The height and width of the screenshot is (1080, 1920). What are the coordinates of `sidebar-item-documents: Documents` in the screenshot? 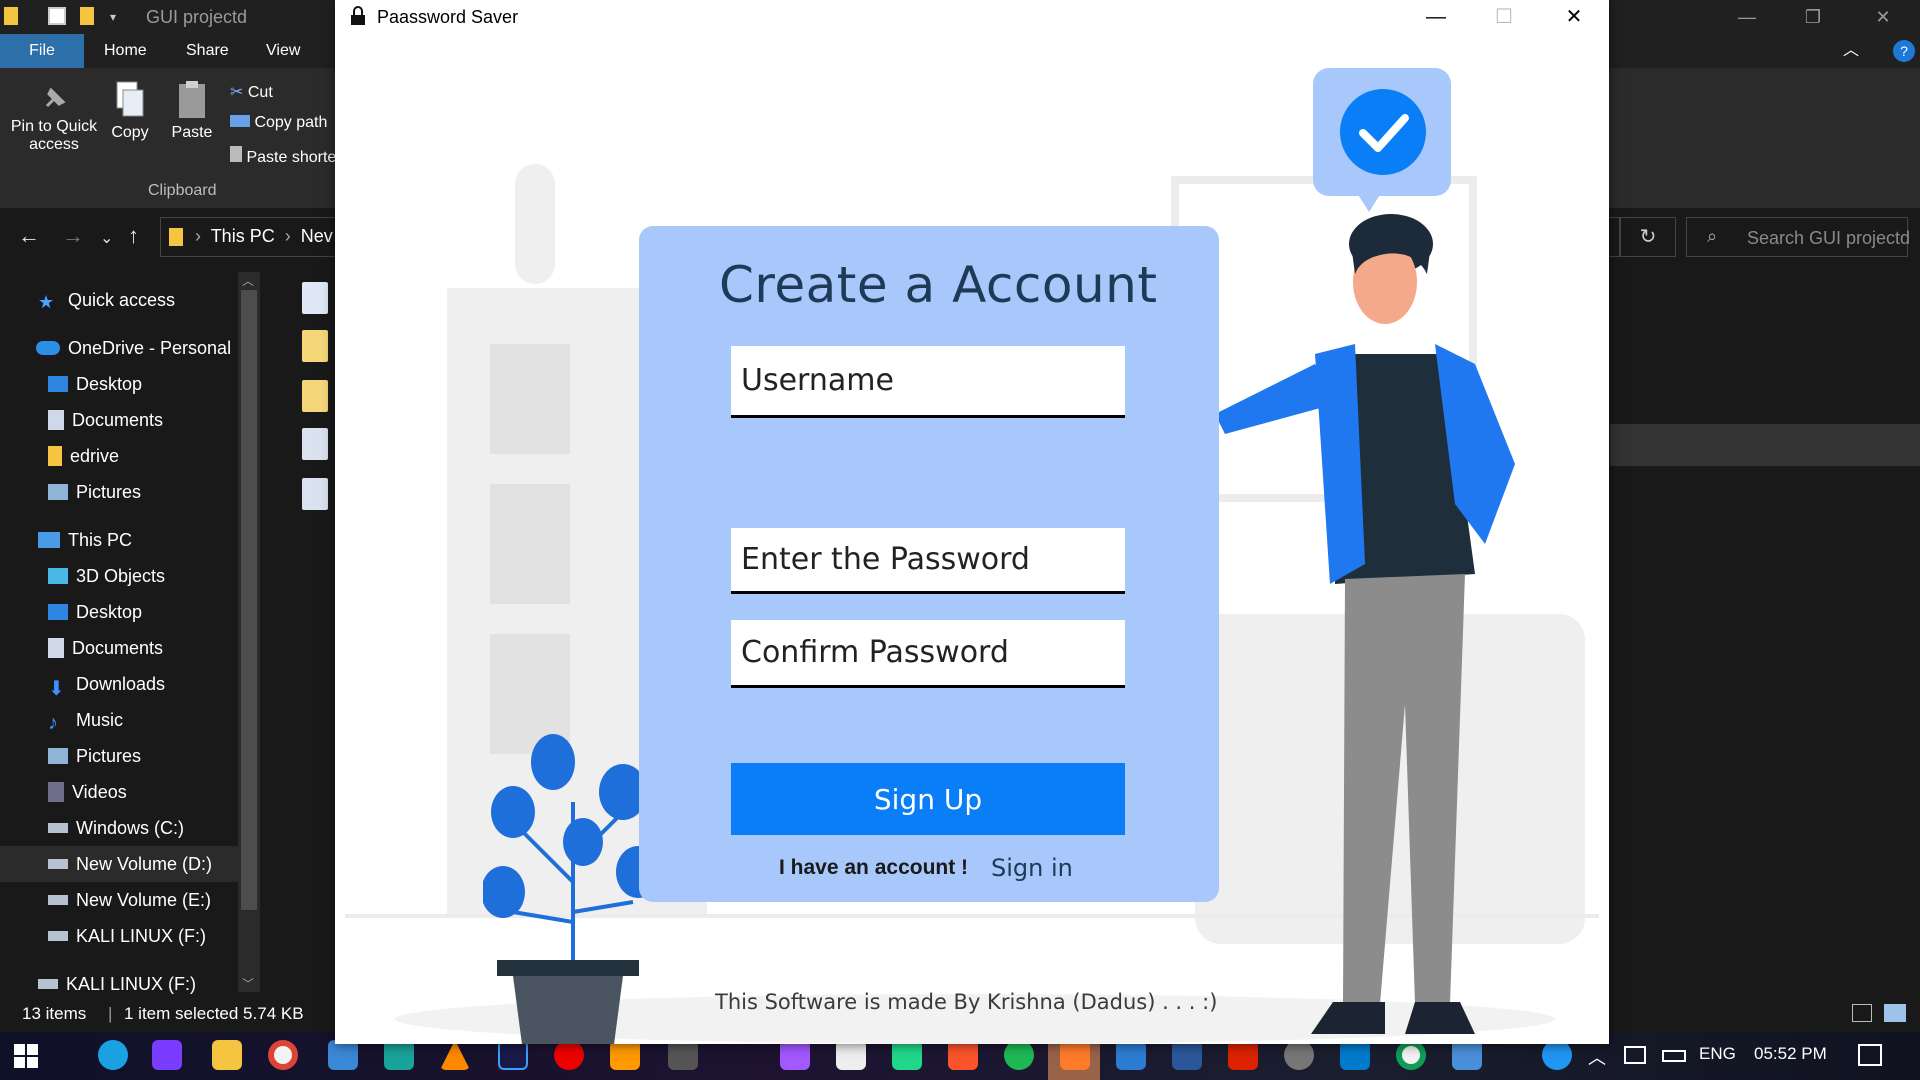 It's located at (105, 420).